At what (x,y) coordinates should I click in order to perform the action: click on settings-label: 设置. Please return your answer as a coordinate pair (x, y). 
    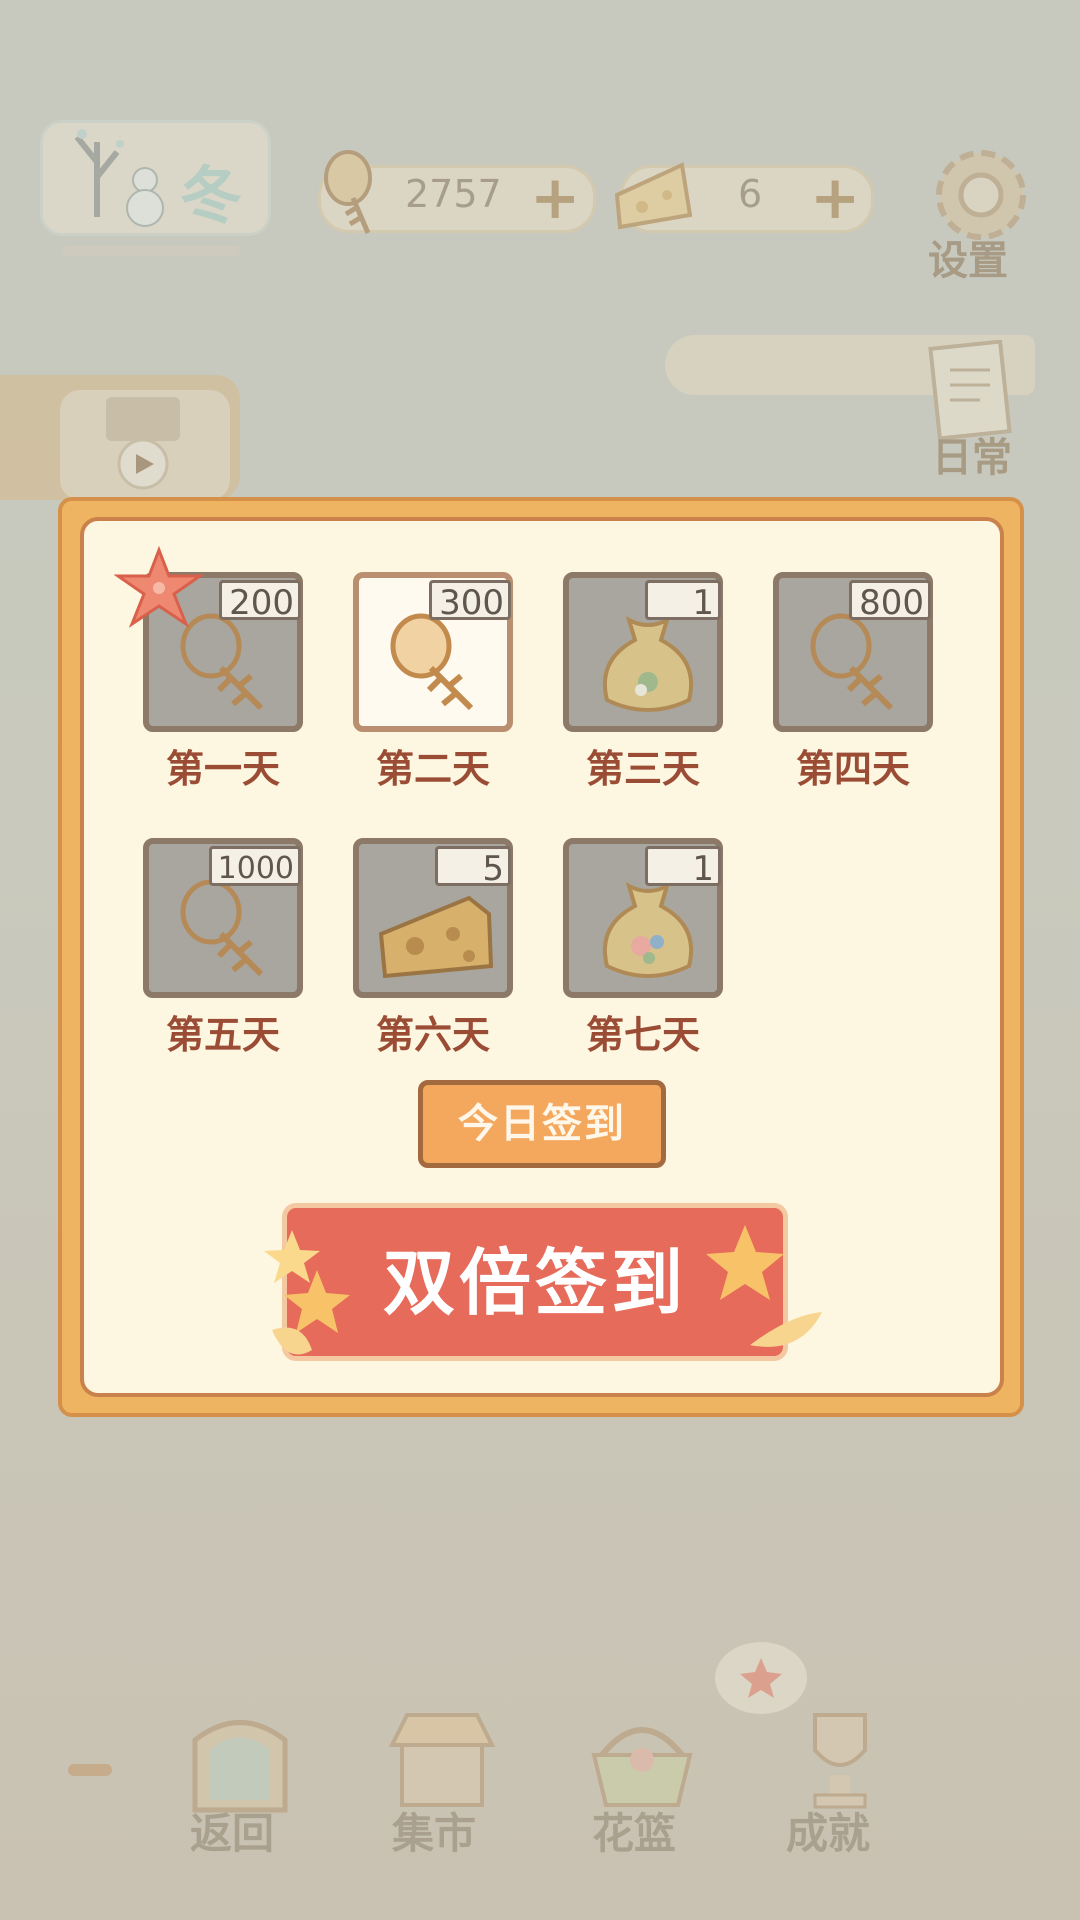
    Looking at the image, I should click on (968, 257).